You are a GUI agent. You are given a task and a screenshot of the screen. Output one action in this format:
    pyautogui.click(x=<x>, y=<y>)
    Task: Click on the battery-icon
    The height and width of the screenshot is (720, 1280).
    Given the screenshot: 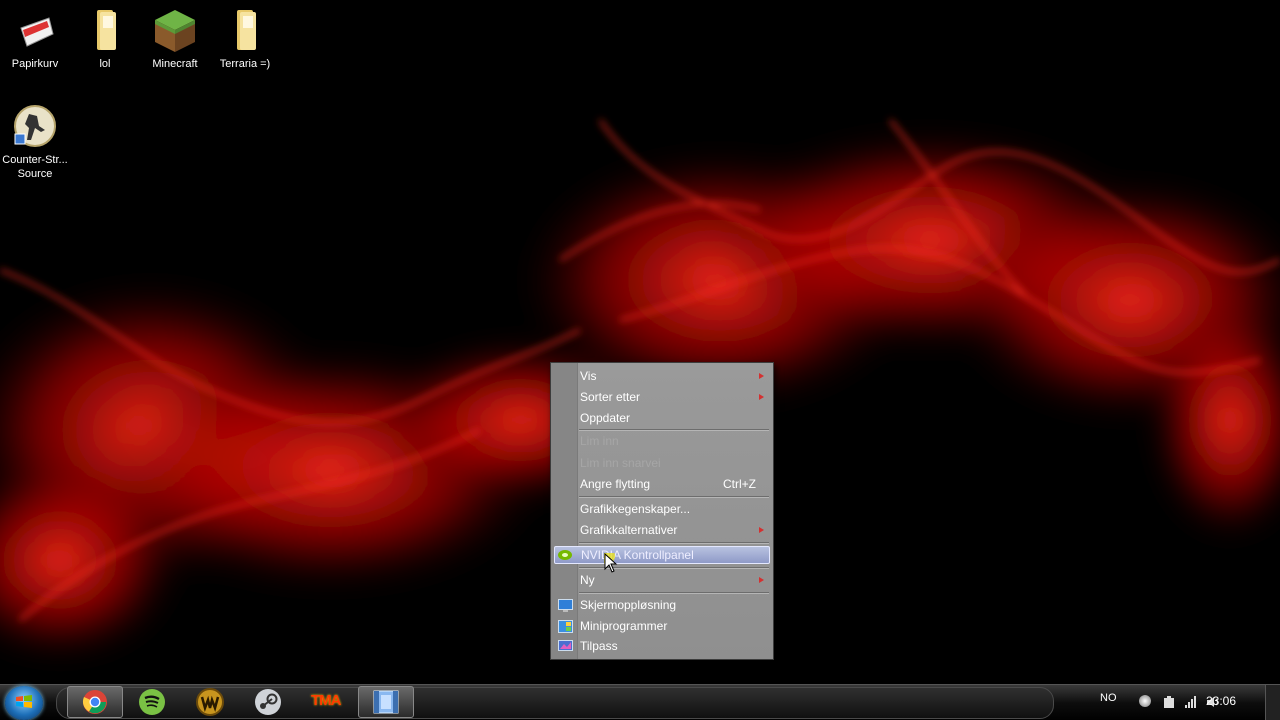 What is the action you would take?
    pyautogui.click(x=1169, y=702)
    